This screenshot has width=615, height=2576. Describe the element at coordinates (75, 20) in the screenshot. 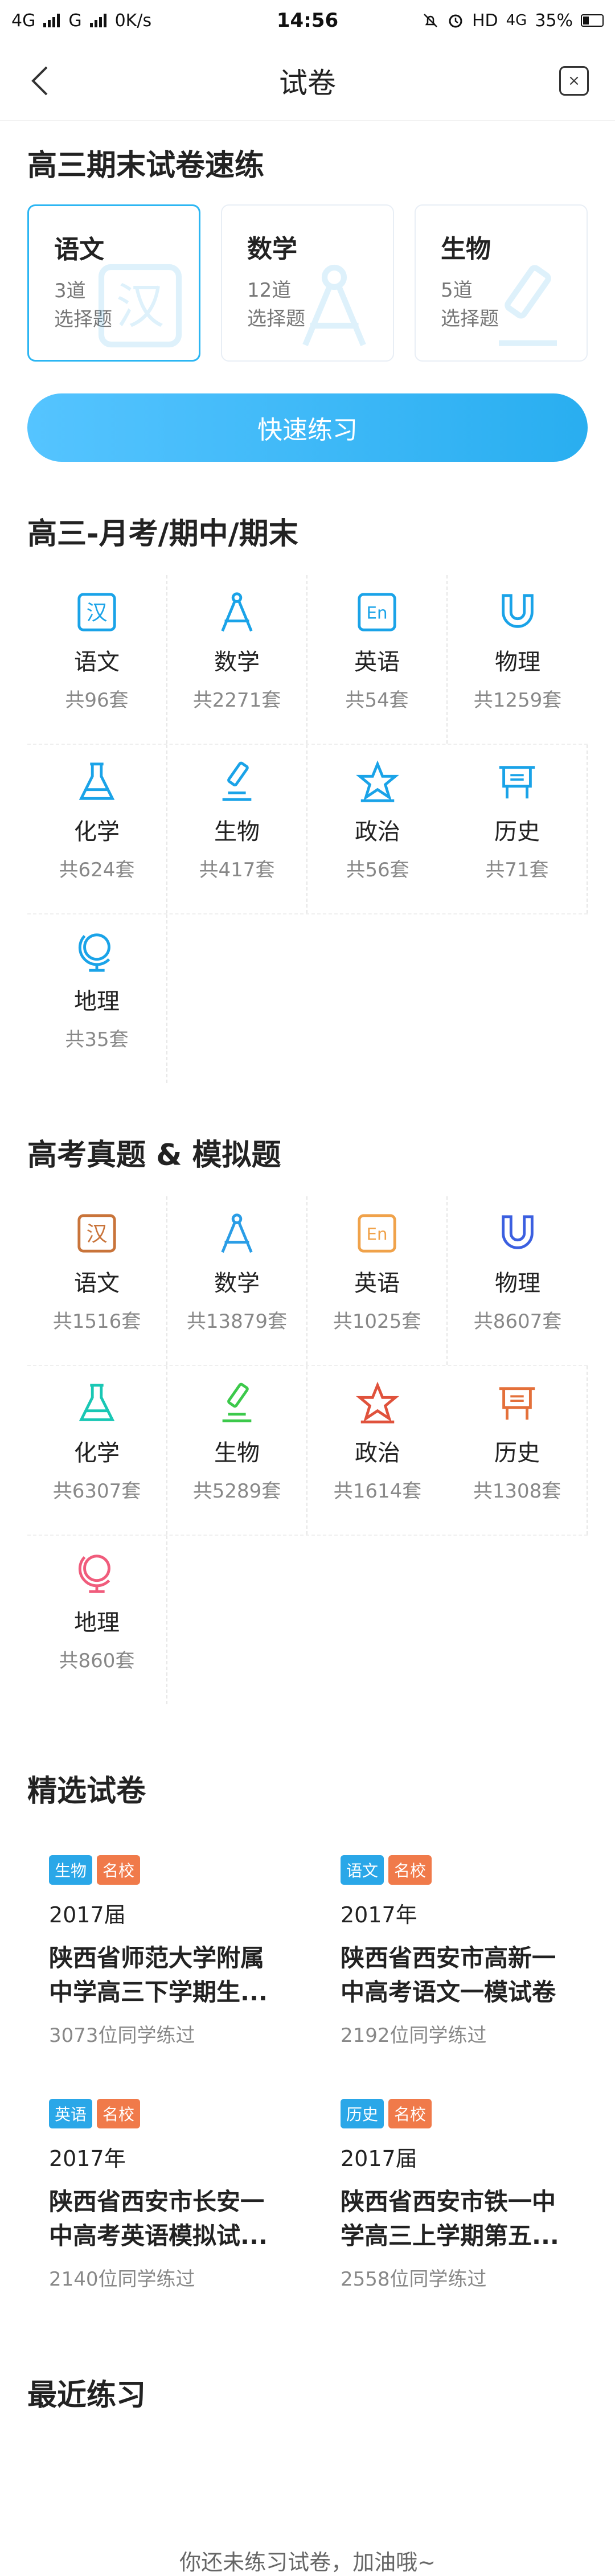

I see `carrier-label: G` at that location.